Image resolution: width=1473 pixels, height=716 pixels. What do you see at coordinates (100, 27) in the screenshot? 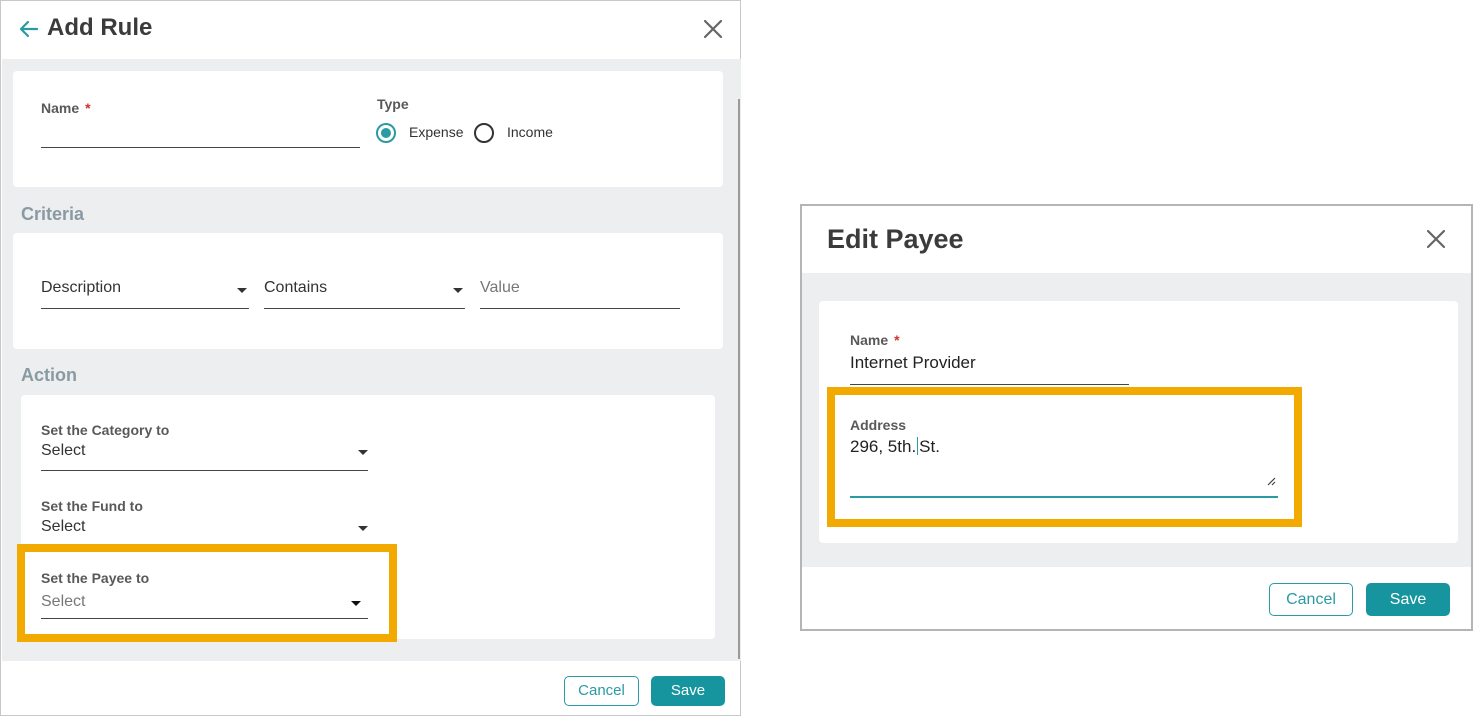
I see `page-title: Add Rule` at bounding box center [100, 27].